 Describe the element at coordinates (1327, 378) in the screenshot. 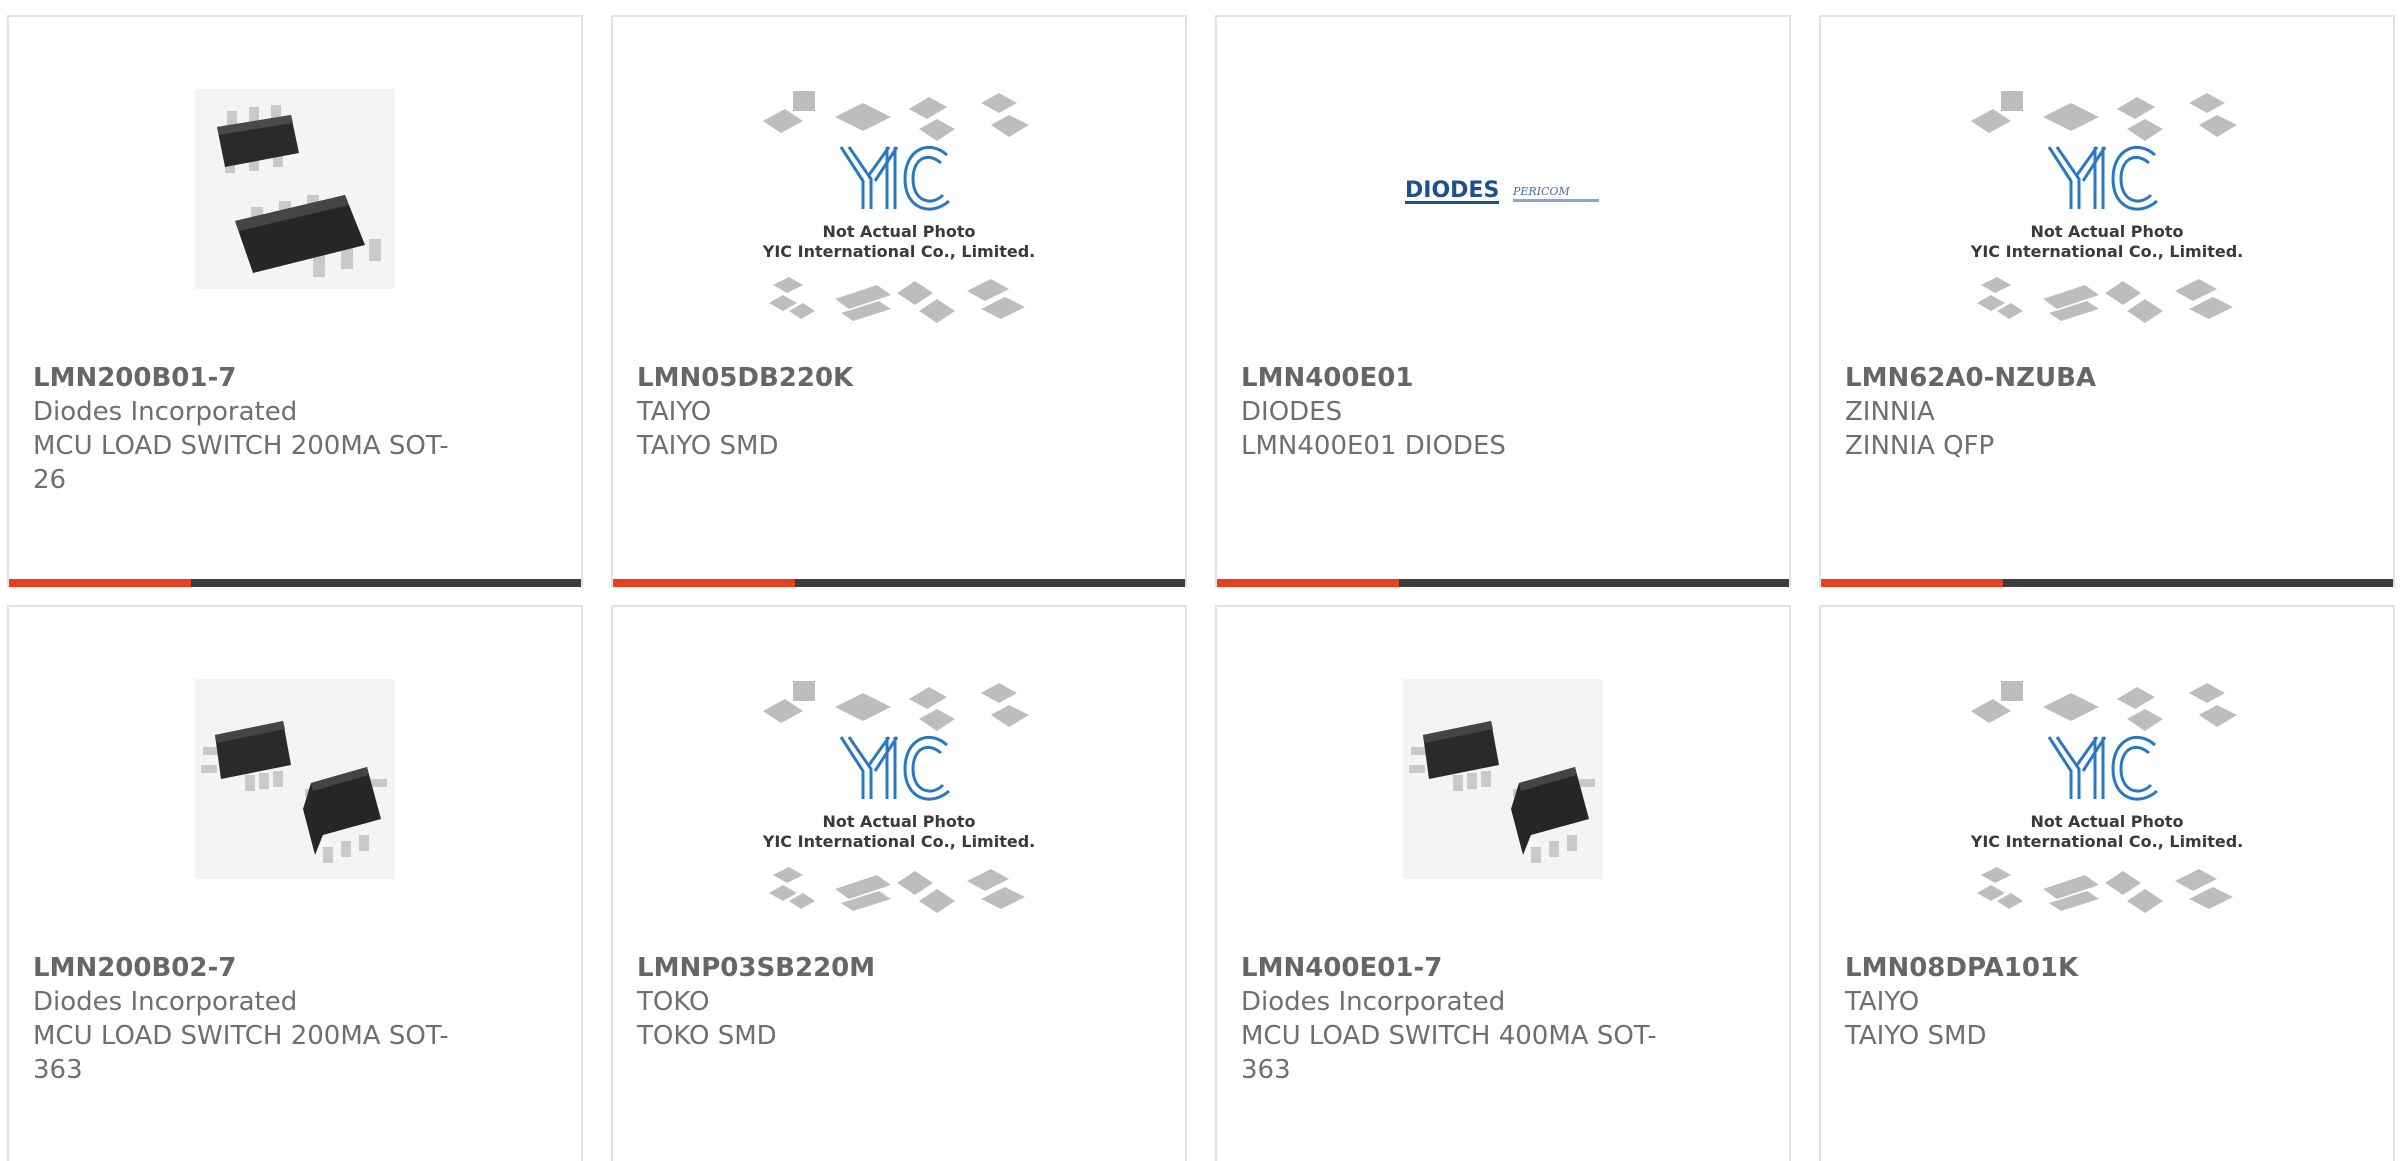

I see `part-number: LMN400E01` at that location.